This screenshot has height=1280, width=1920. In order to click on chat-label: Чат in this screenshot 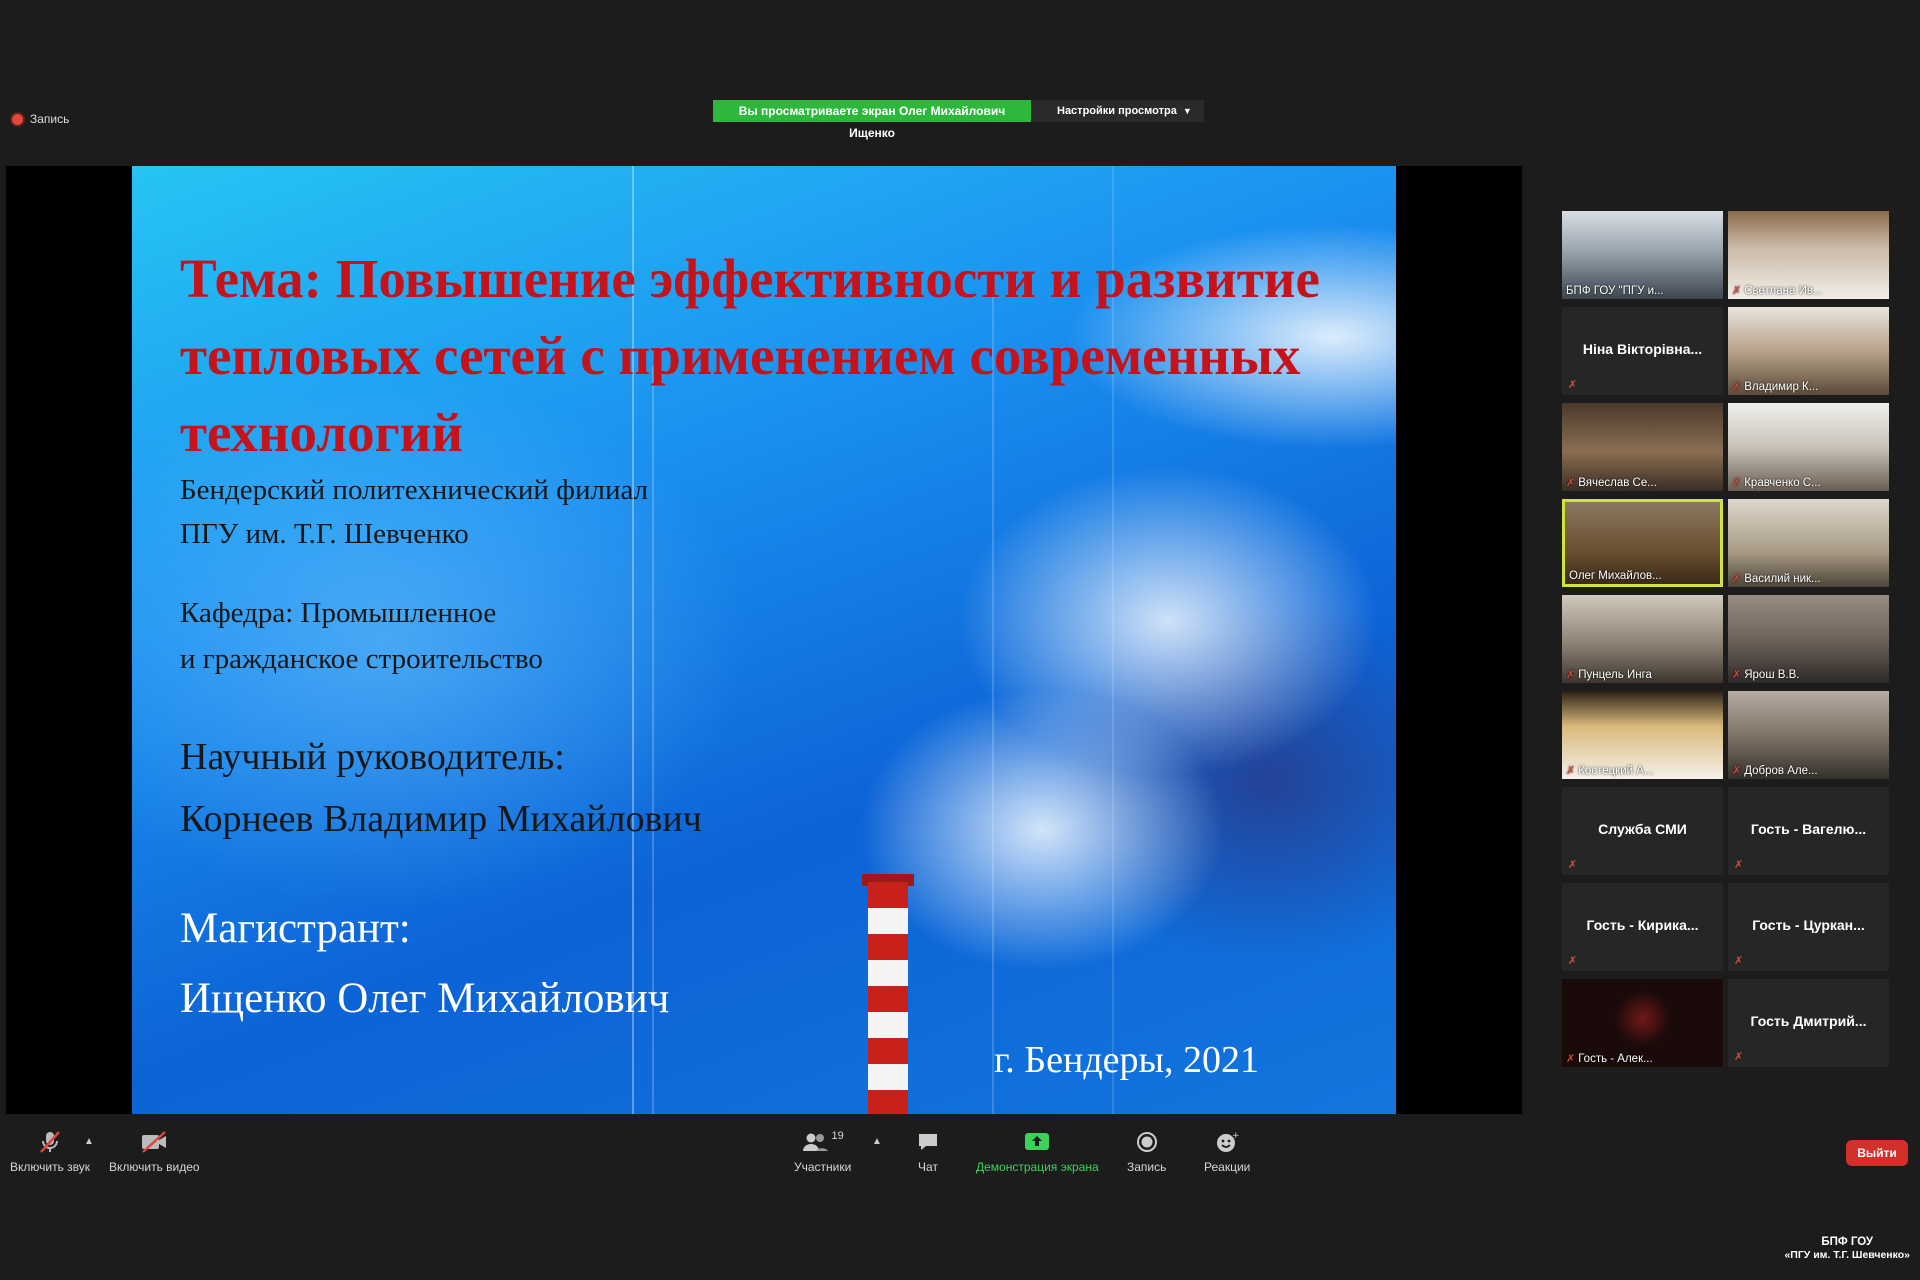, I will do `click(928, 1167)`.